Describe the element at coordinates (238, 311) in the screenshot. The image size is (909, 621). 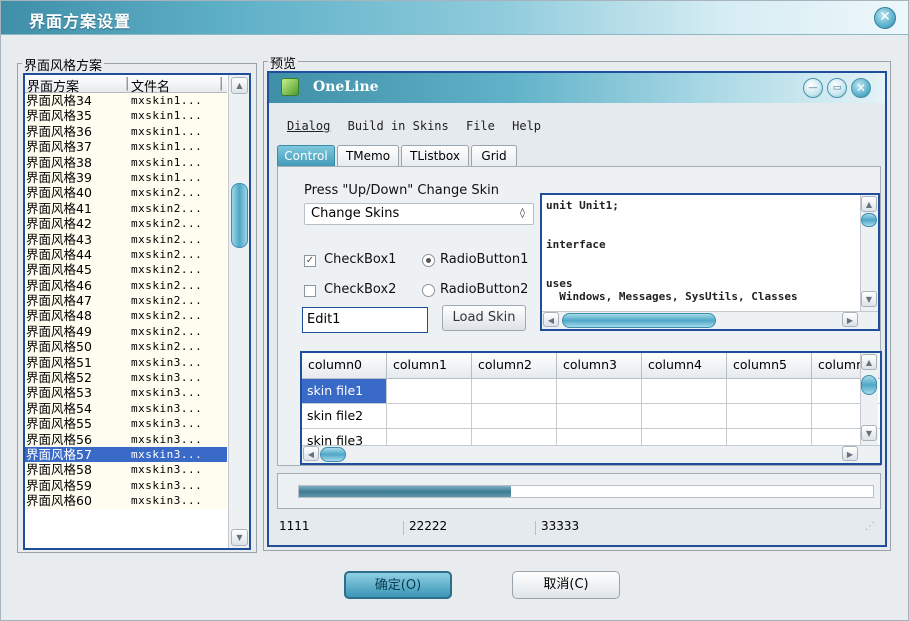
I see `skin-list-scrollbar: ▲ ▼` at that location.